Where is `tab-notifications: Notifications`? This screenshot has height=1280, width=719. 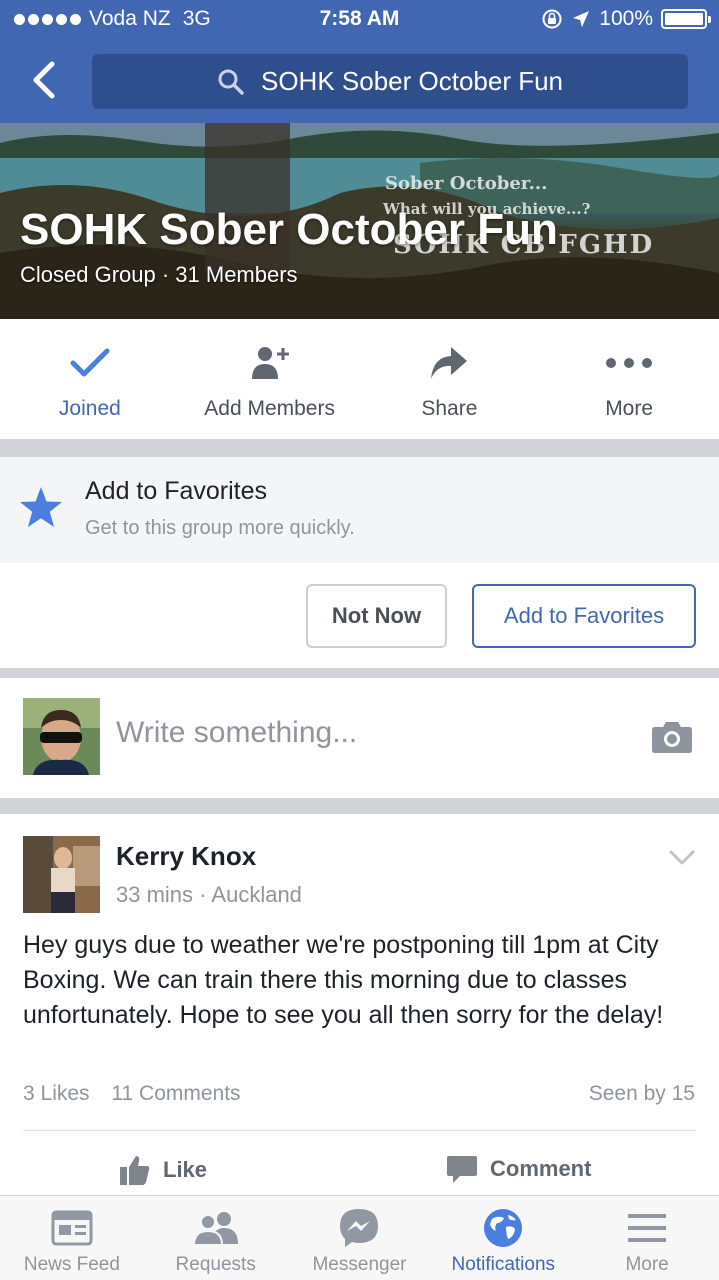 tab-notifications: Notifications is located at coordinates (503, 1238).